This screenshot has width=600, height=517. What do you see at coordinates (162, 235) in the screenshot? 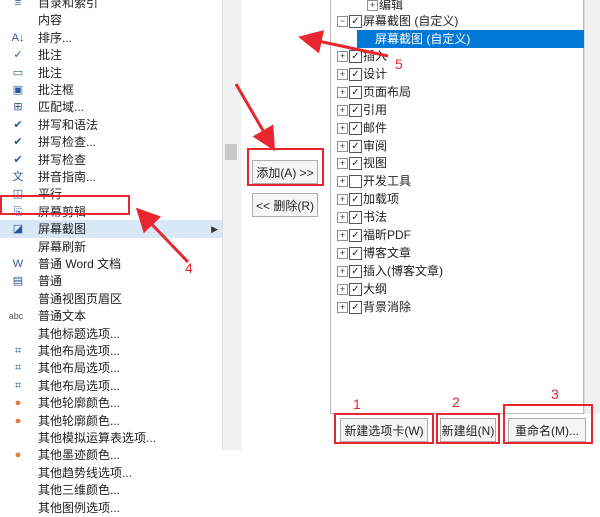
I see `arrow-to-screenshot-item` at bounding box center [162, 235].